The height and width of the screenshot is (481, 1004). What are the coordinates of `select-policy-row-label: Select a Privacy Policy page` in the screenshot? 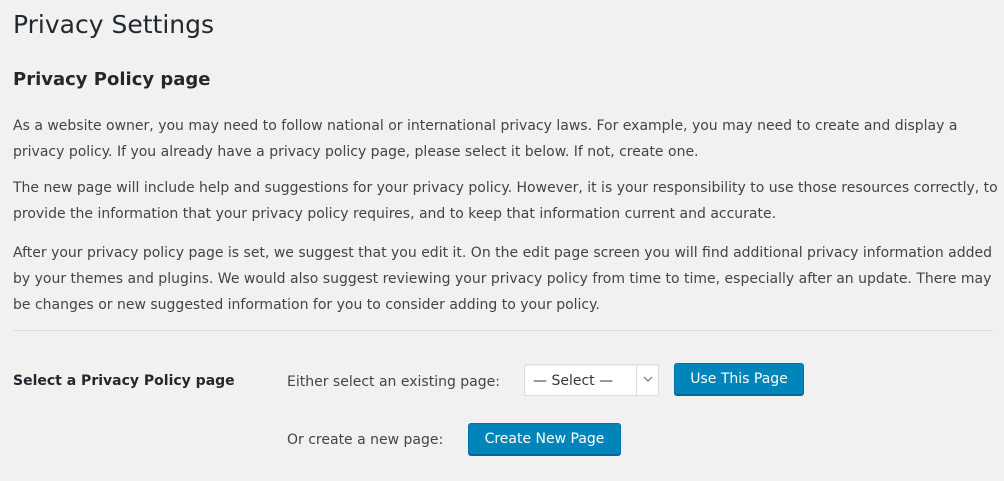 It's located at (124, 381).